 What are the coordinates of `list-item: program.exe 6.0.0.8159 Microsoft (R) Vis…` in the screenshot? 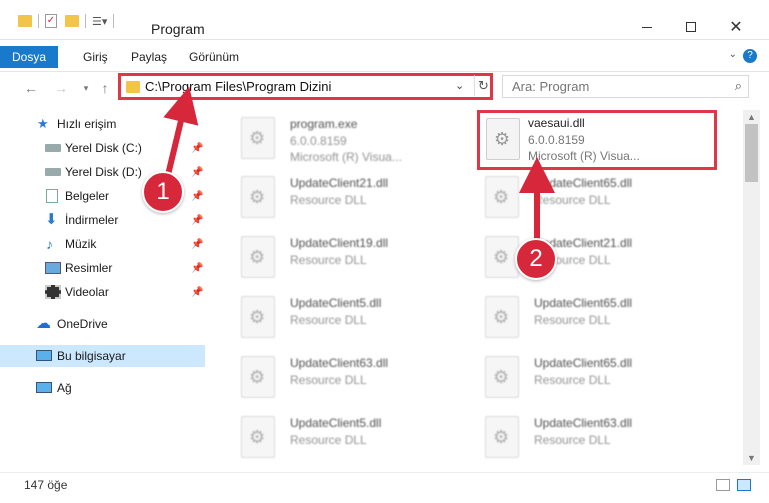 It's located at (348, 139).